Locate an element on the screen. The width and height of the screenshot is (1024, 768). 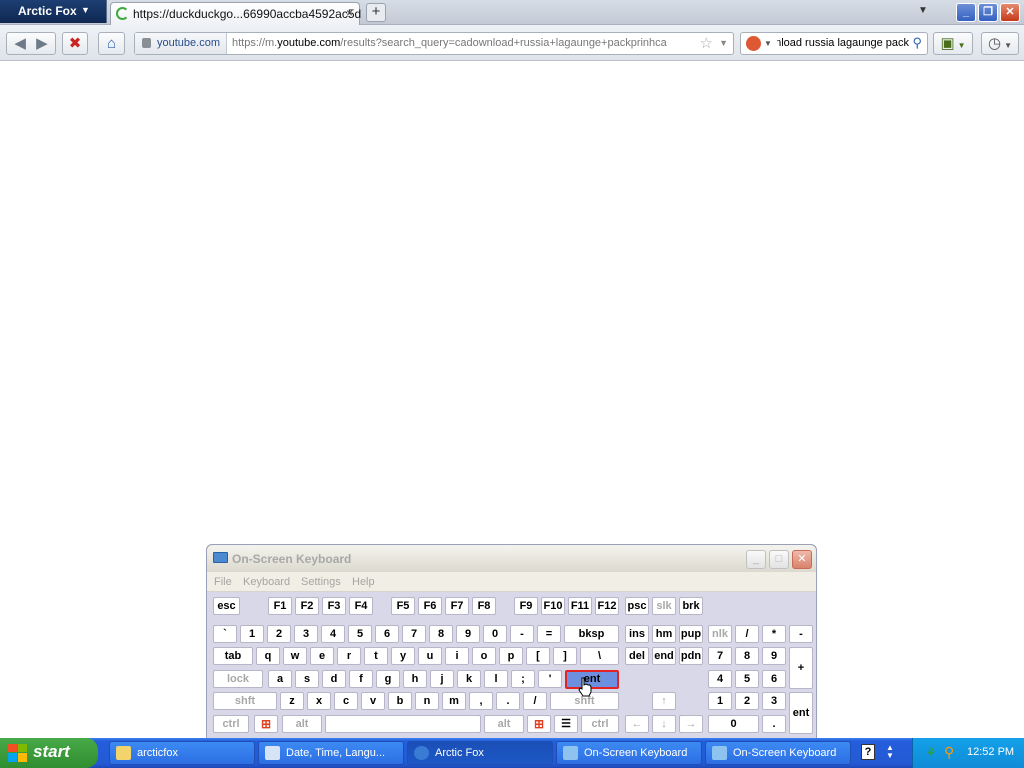
key-f5: F5 is located at coordinates (403, 606).